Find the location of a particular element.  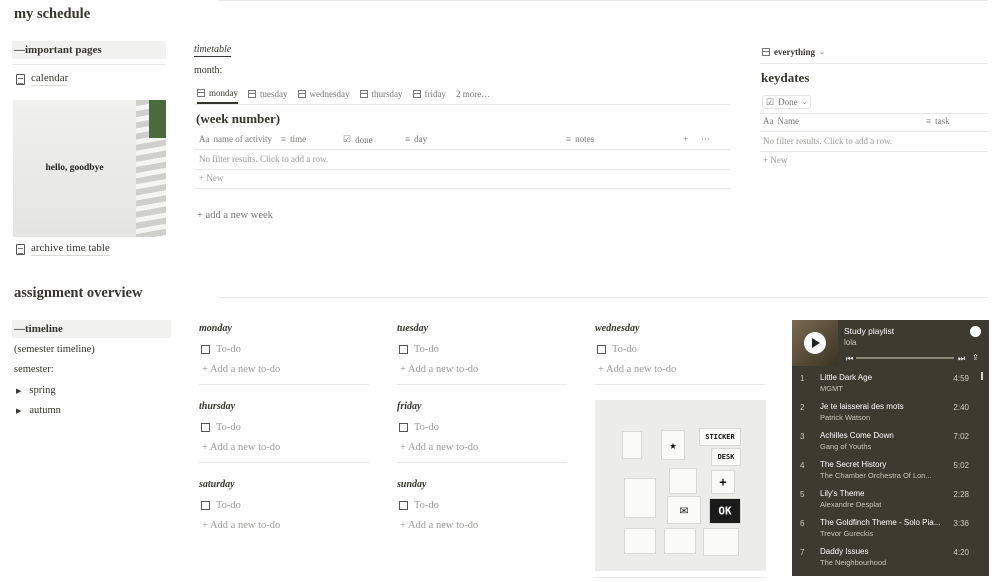

new-label: New is located at coordinates (779, 160).